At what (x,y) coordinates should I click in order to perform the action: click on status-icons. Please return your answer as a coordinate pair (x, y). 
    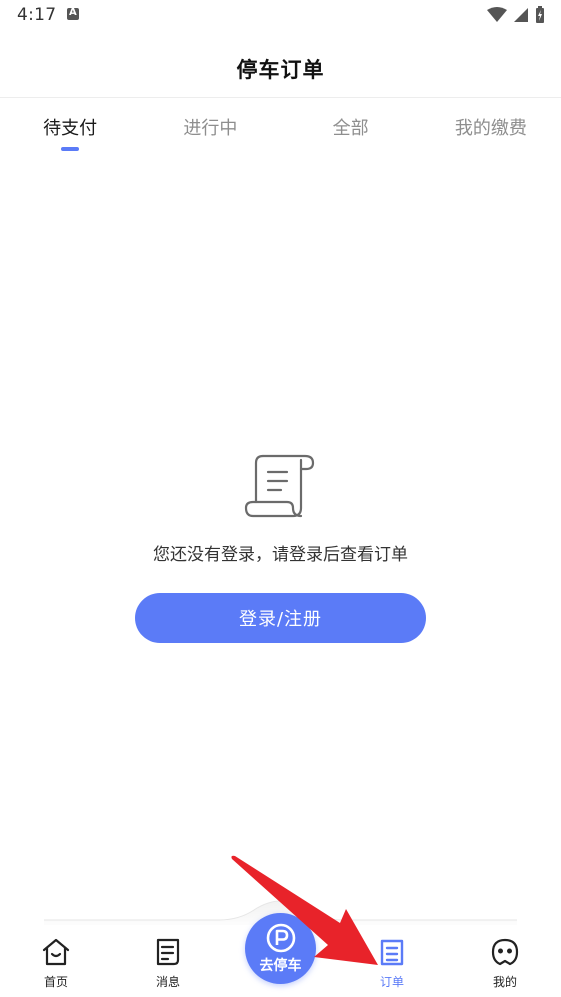
    Looking at the image, I should click on (516, 15).